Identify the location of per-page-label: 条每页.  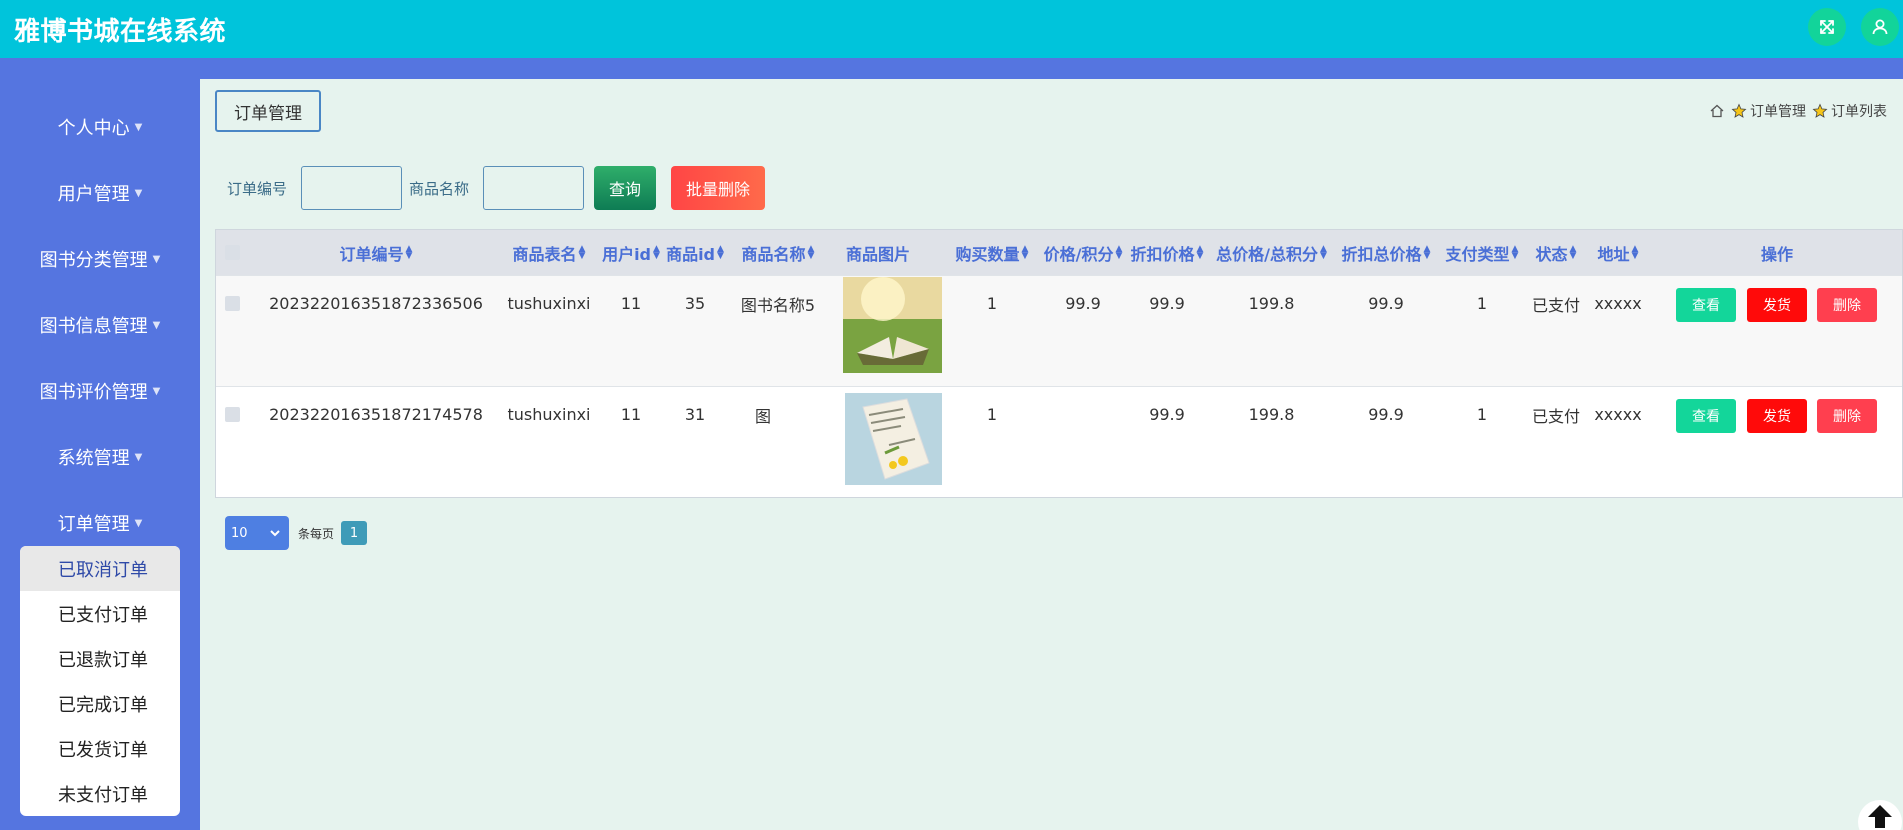
(316, 533).